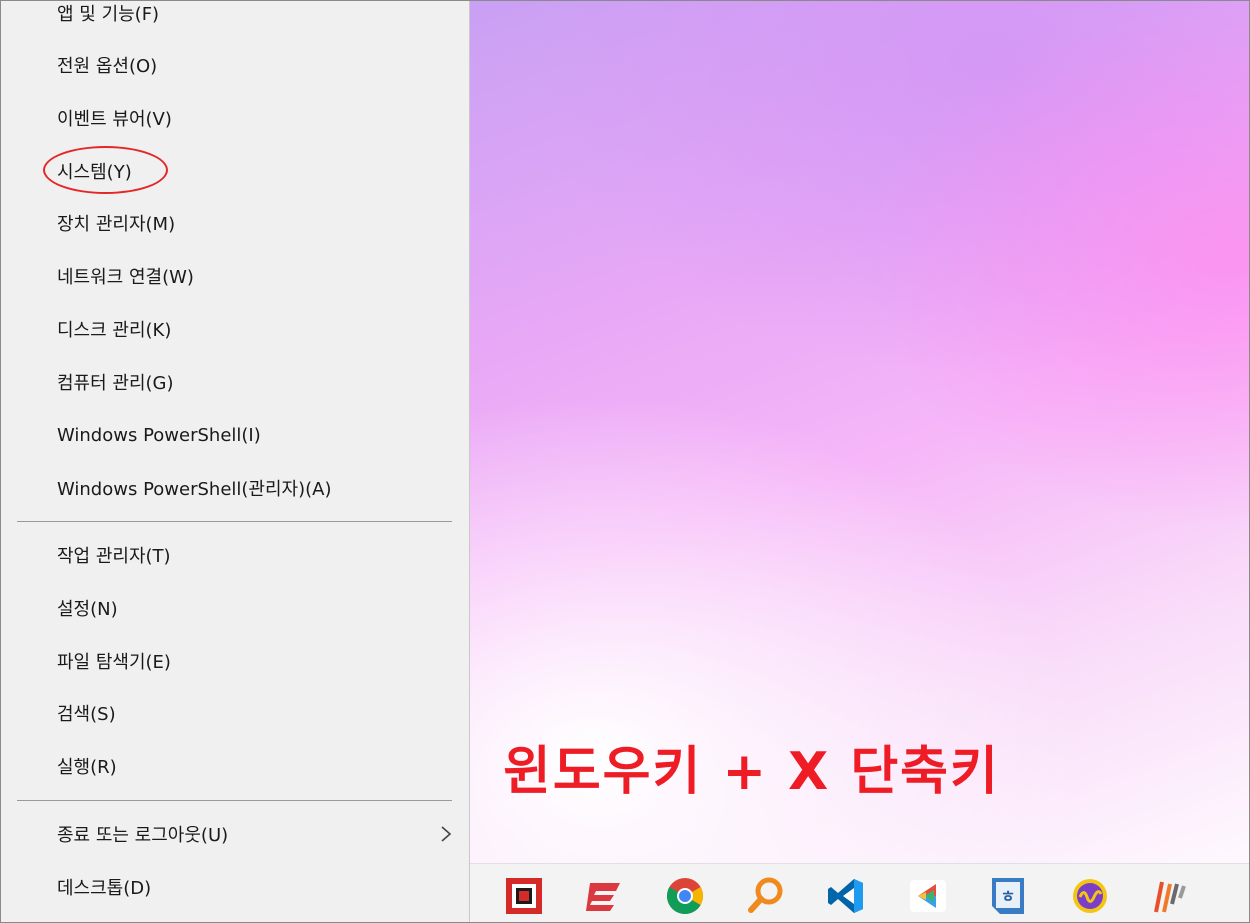 The width and height of the screenshot is (1250, 923). What do you see at coordinates (235, 887) in the screenshot?
I see `menu-item-desktop: 데스크톱(D)` at bounding box center [235, 887].